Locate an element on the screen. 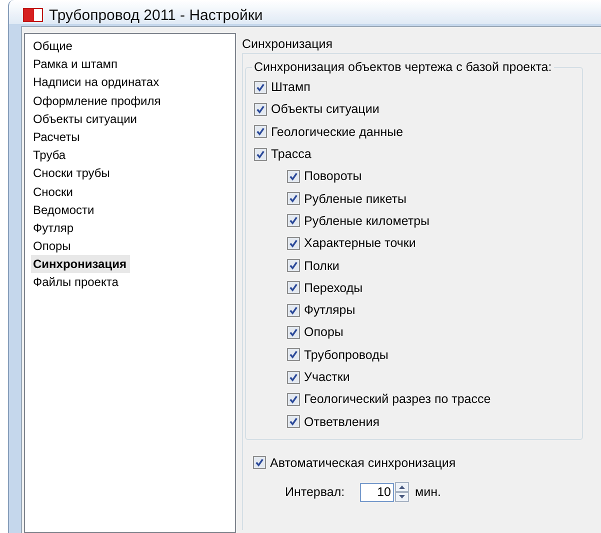  checkbox-label: Штамп is located at coordinates (290, 87).